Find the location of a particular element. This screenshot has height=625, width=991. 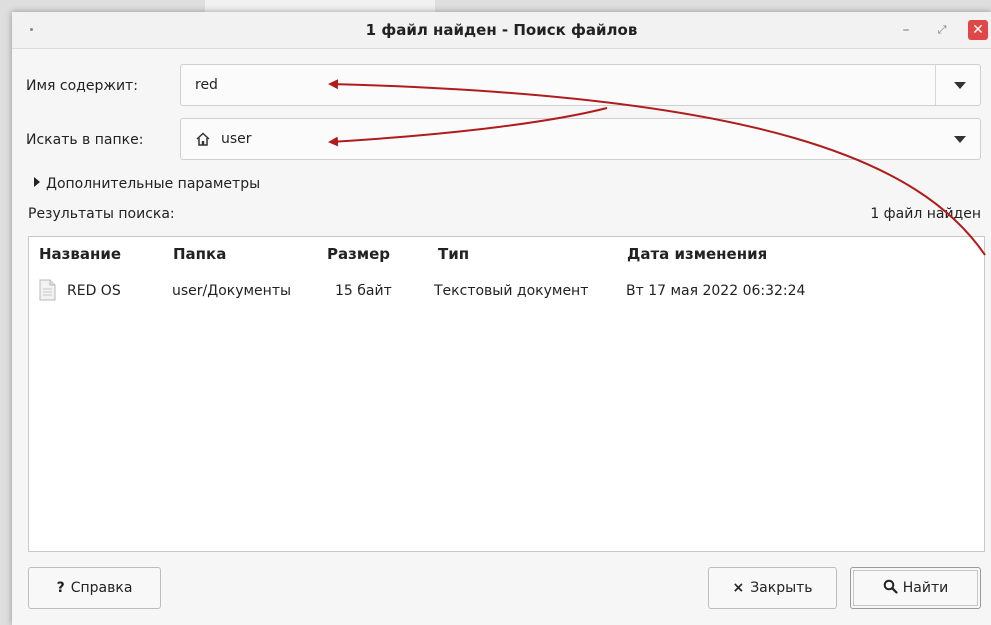

results-count: 1 файл найден is located at coordinates (925, 214).